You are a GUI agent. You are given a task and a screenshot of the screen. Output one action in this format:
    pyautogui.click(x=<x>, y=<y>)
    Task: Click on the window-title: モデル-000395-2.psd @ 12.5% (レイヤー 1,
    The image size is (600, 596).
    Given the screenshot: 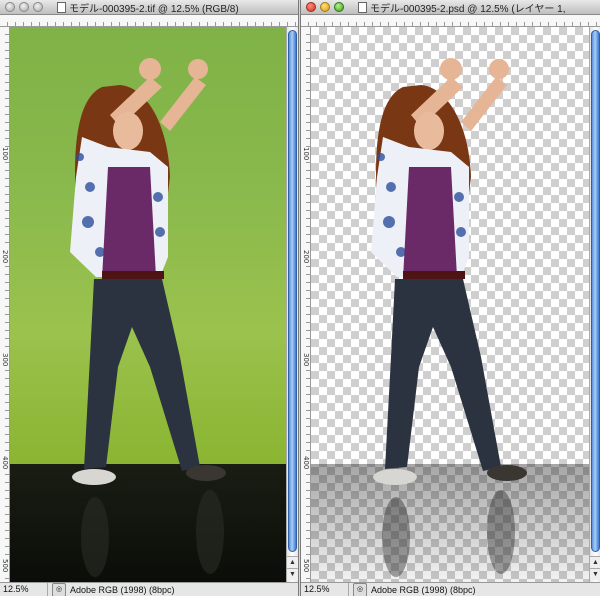 What is the action you would take?
    pyautogui.click(x=468, y=9)
    